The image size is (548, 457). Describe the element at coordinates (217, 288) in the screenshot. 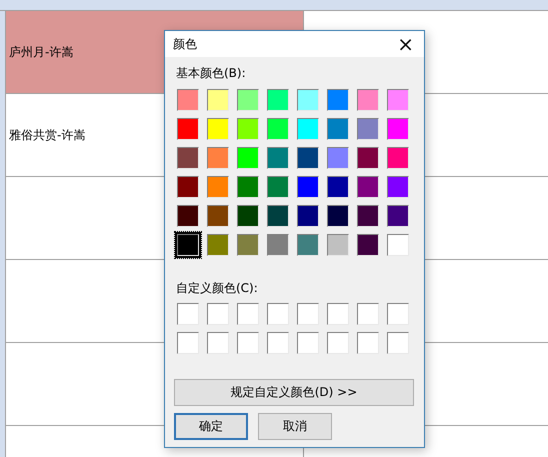

I see `custom-colors-label: 自定义颜色(C):` at that location.